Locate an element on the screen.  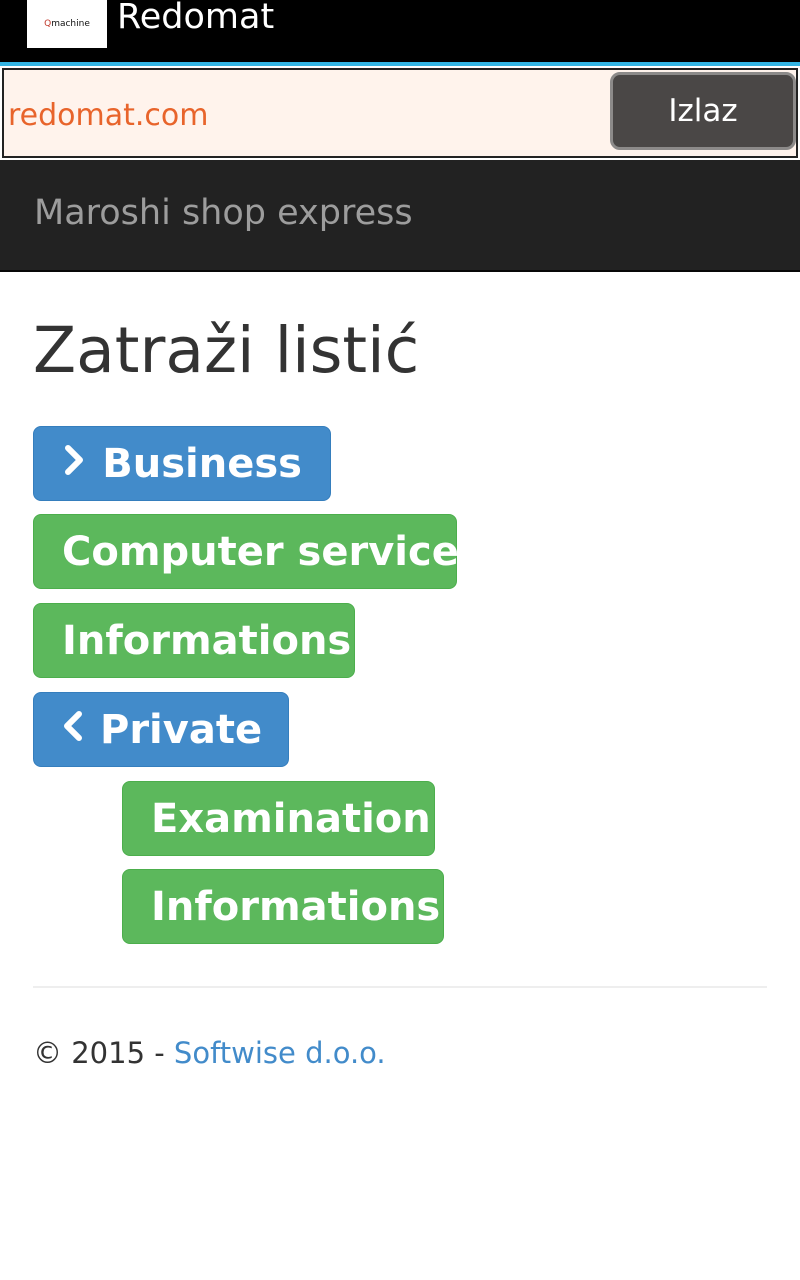
site-navbar: Maroshi shop express is located at coordinates (400, 216).